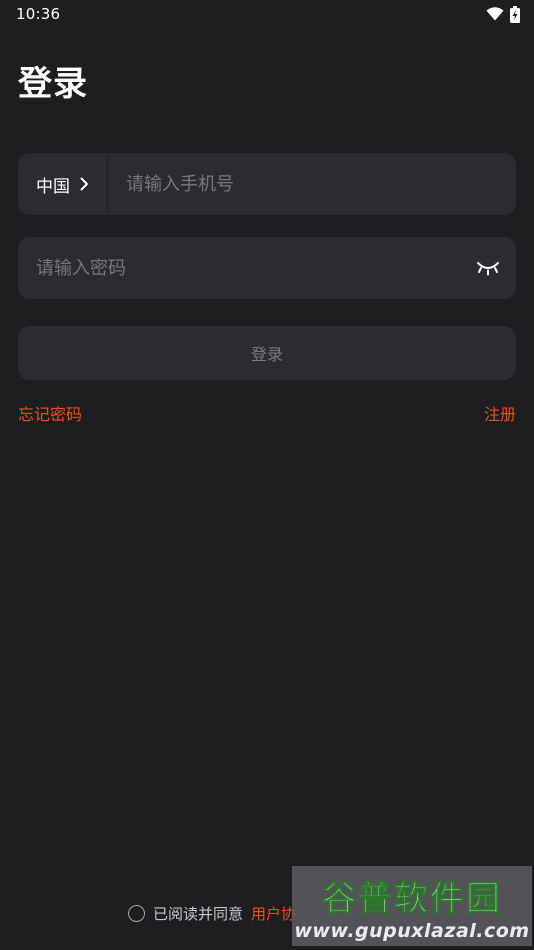 The height and width of the screenshot is (950, 534). What do you see at coordinates (412, 930) in the screenshot?
I see `watermark-url: www.gupuxlazal.com` at bounding box center [412, 930].